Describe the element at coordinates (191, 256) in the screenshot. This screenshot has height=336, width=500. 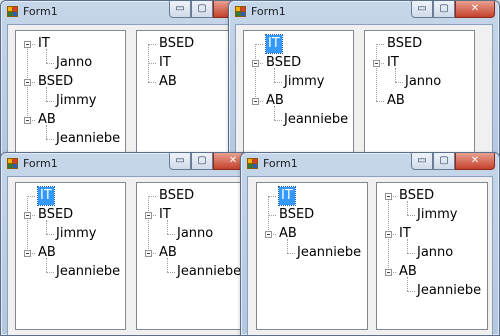
I see `right-treeview: BSED IT Janno AB Jeanniebe` at that location.